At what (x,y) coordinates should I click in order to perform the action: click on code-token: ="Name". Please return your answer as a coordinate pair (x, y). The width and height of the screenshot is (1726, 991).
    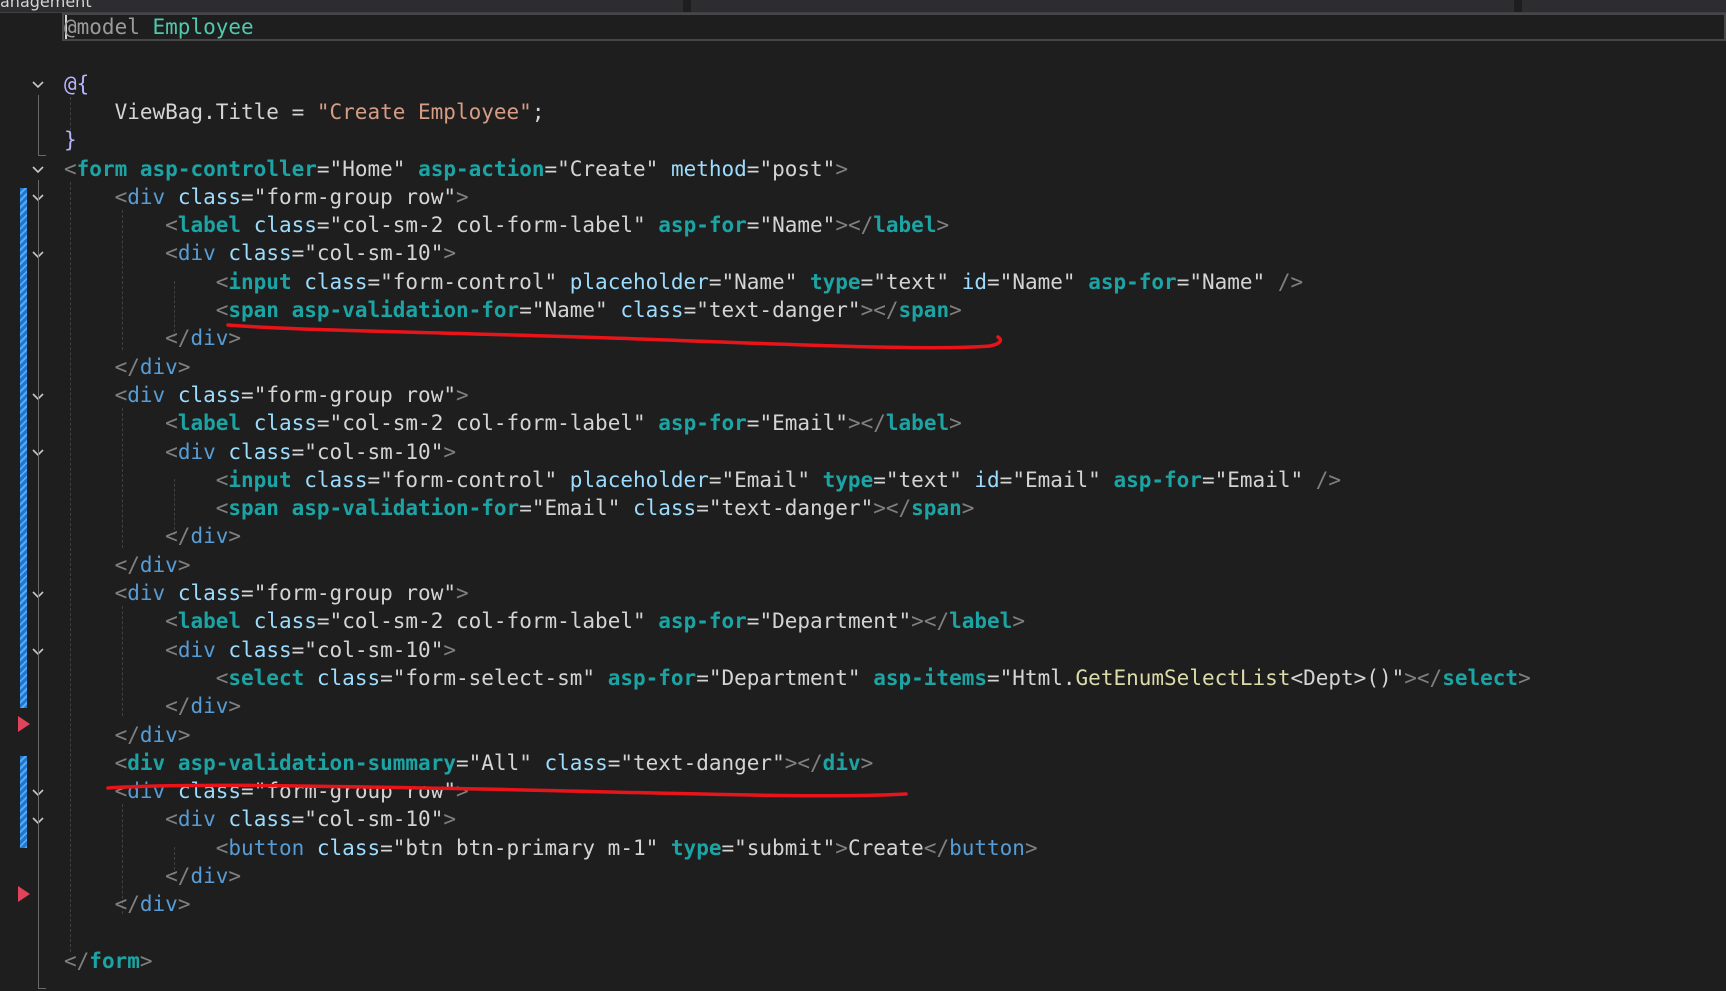
    Looking at the image, I should click on (570, 310).